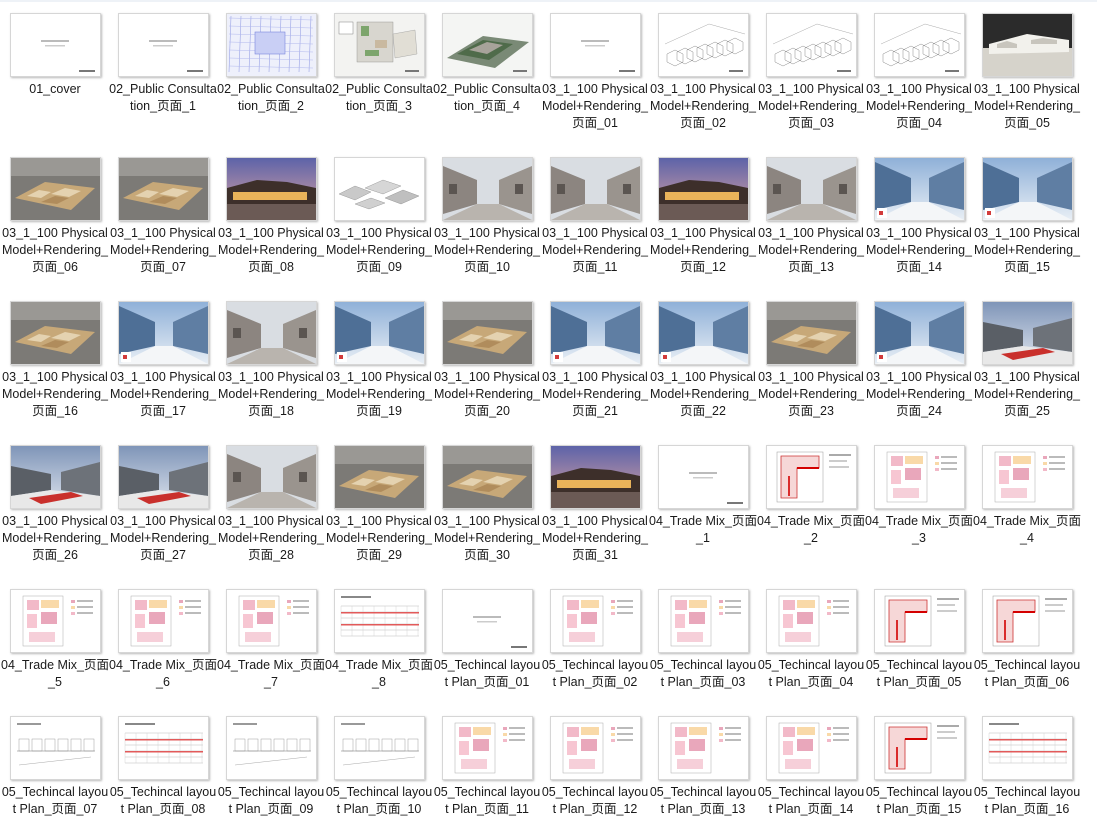  I want to click on file-name-label: 05_Techincal layout Plan_页面_05, so click(919, 674).